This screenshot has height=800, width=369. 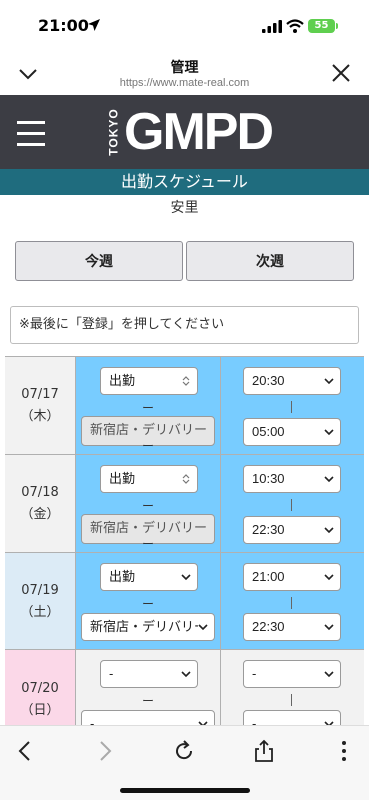 I want to click on schedule-row: 07/18 （金） 出勤 ー 新宿店・デリバリー ー 10:30 22:30, so click(x=184, y=503).